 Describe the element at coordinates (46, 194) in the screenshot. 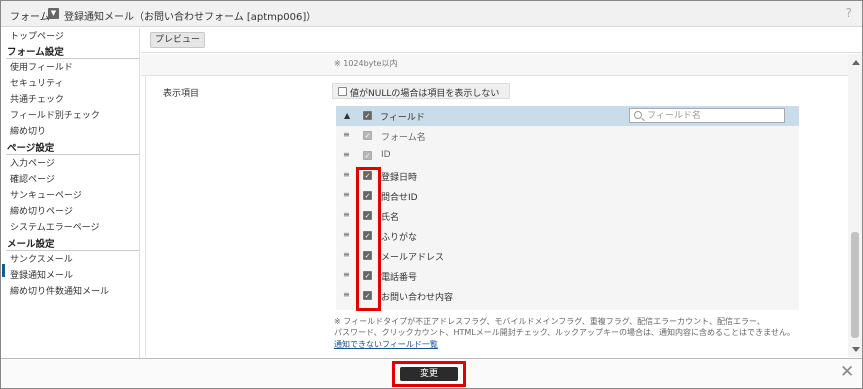

I see `sidebar-item-thanks-page: サンキューページ` at that location.